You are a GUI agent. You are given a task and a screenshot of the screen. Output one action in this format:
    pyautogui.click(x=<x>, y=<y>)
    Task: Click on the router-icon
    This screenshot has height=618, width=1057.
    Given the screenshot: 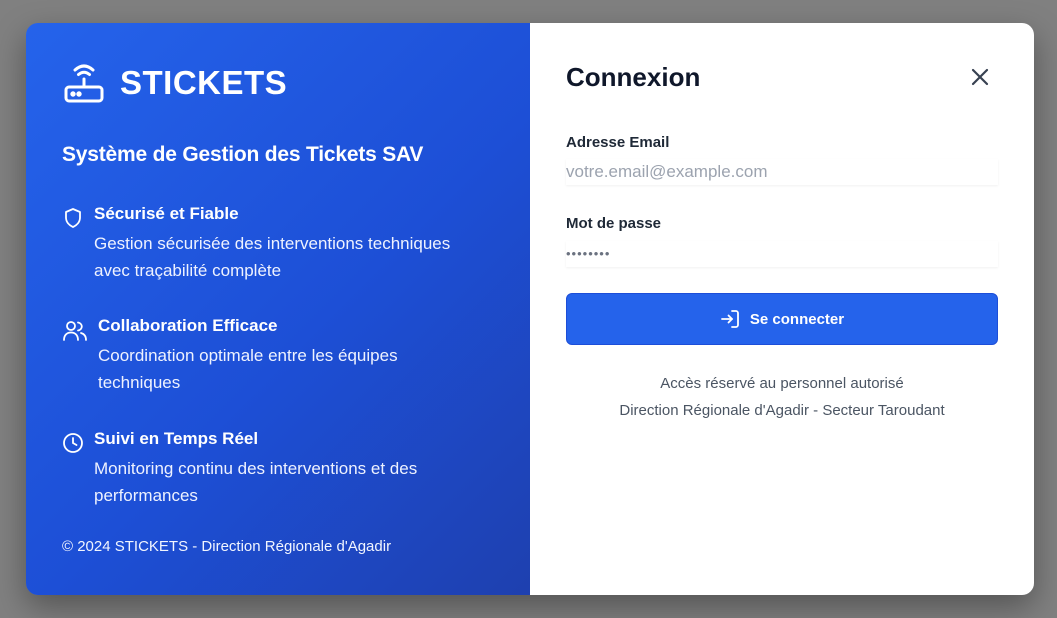 What is the action you would take?
    pyautogui.click(x=84, y=83)
    